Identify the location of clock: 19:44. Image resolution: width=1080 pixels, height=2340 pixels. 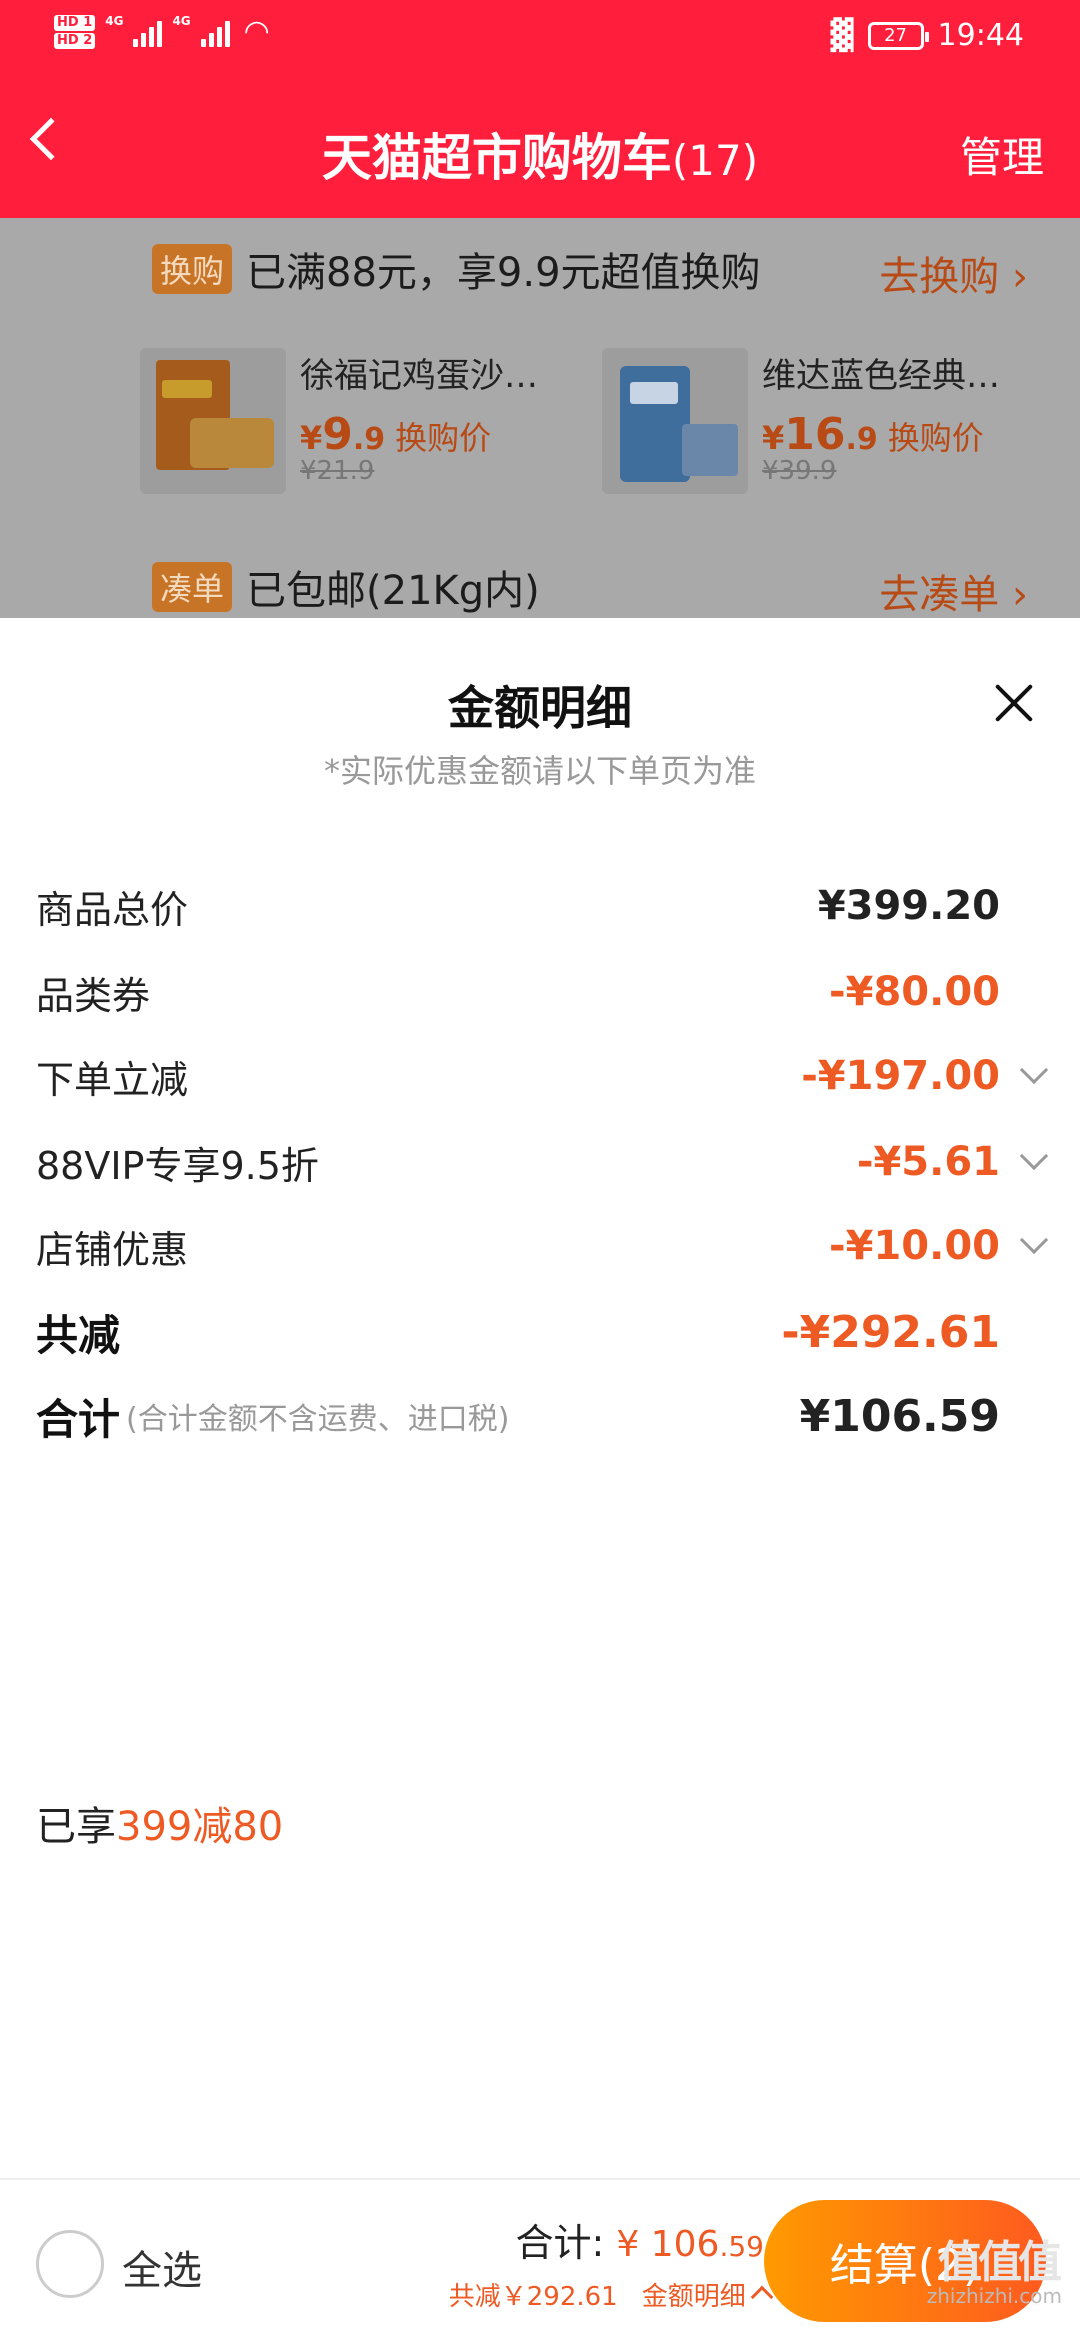
(980, 35).